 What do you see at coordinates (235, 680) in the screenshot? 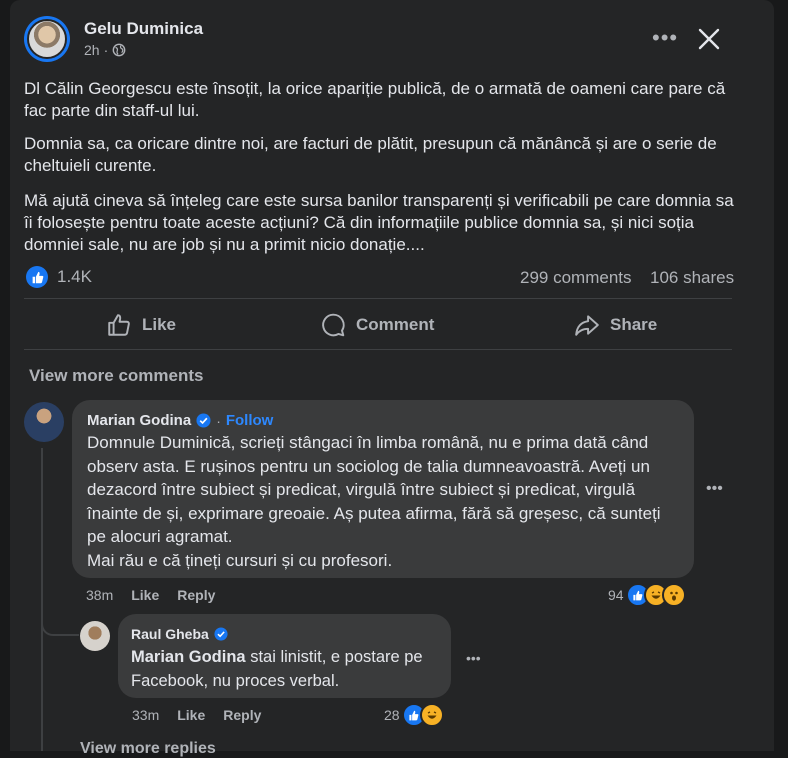
I see `reply-line: Facebook, nu proces verbal.` at bounding box center [235, 680].